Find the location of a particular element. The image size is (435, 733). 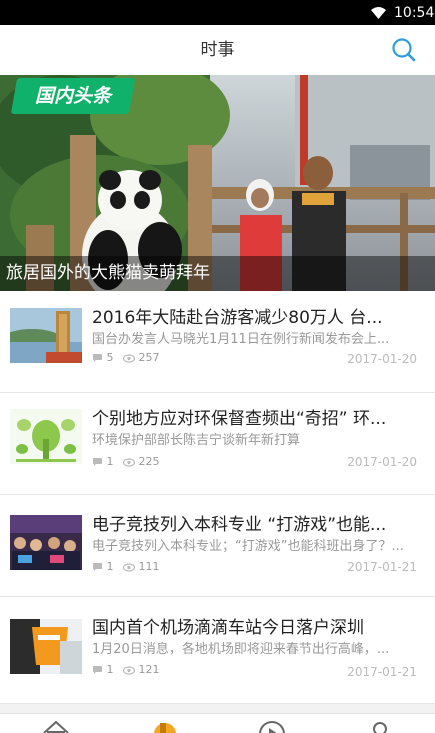

article-stats: 1 111 is located at coordinates (129, 567).